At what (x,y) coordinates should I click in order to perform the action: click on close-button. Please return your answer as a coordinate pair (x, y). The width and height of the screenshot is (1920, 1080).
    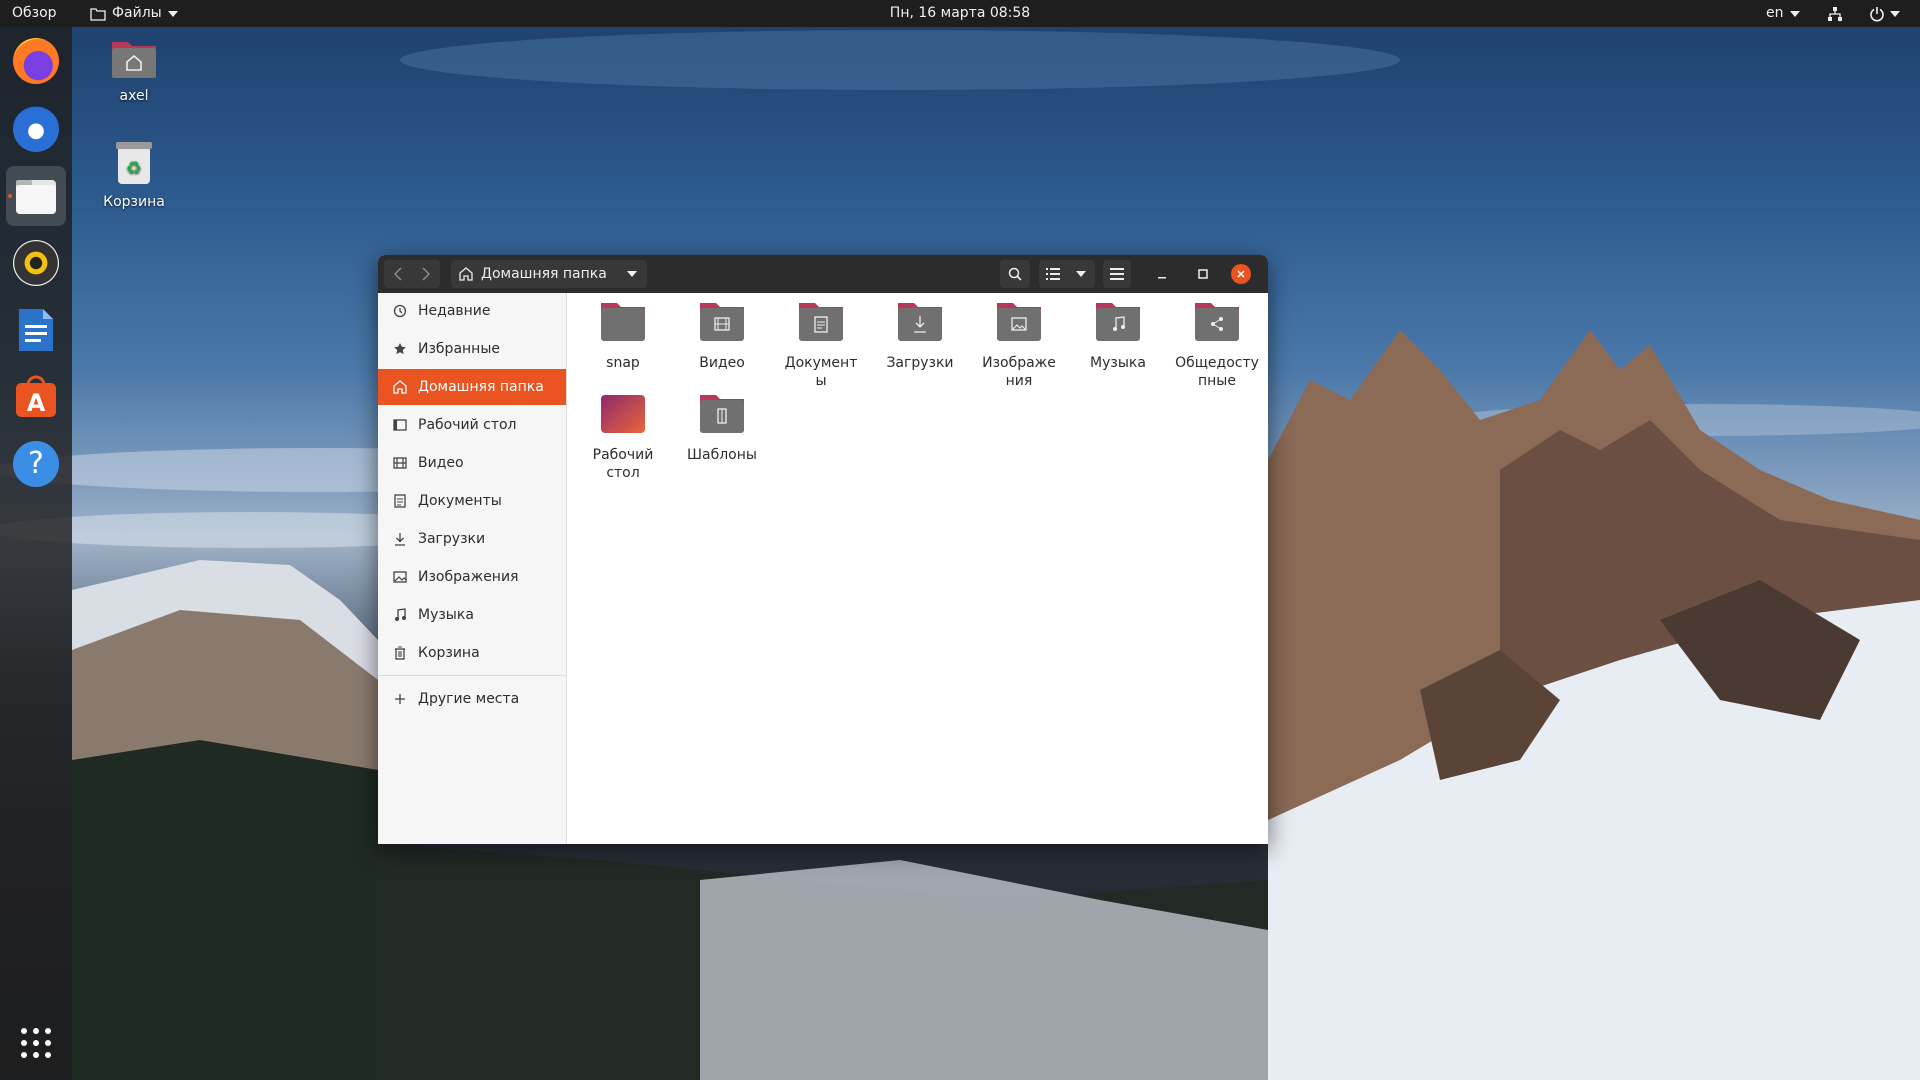
    Looking at the image, I should click on (1241, 274).